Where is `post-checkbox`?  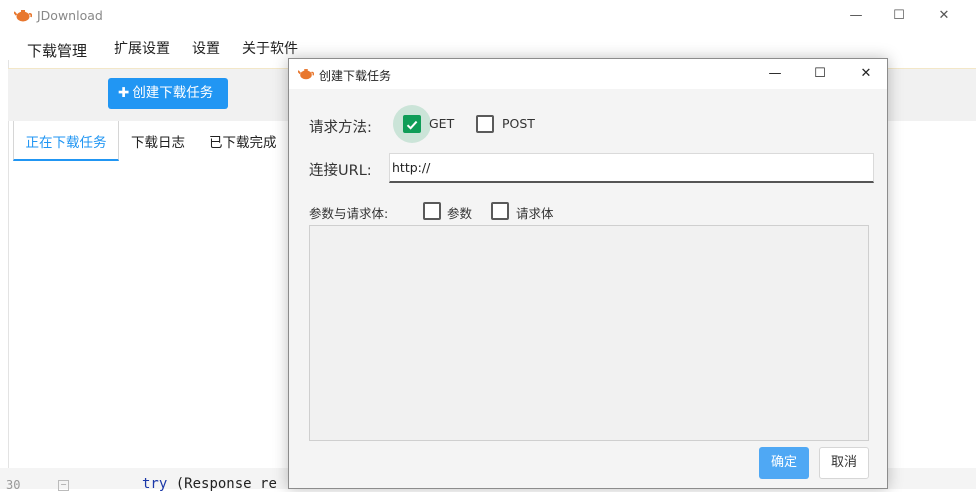
post-checkbox is located at coordinates (485, 124).